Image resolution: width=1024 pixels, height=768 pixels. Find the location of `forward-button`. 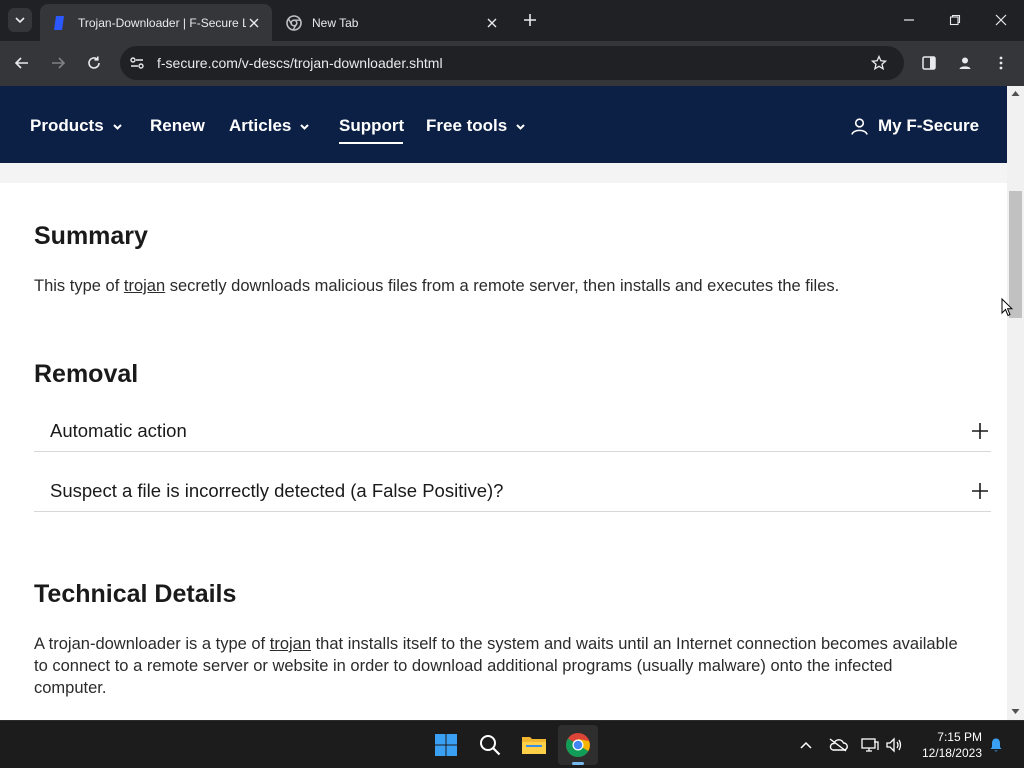

forward-button is located at coordinates (58, 63).